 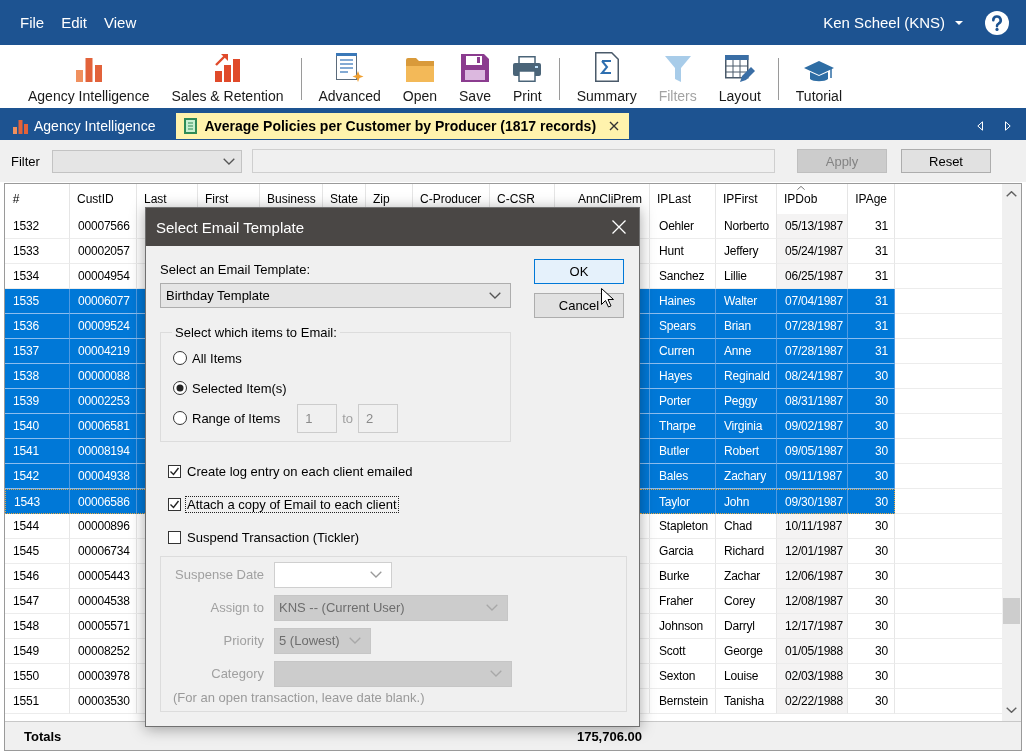 What do you see at coordinates (812, 426) in the screenshot?
I see `table-cell: 09/02/1987` at bounding box center [812, 426].